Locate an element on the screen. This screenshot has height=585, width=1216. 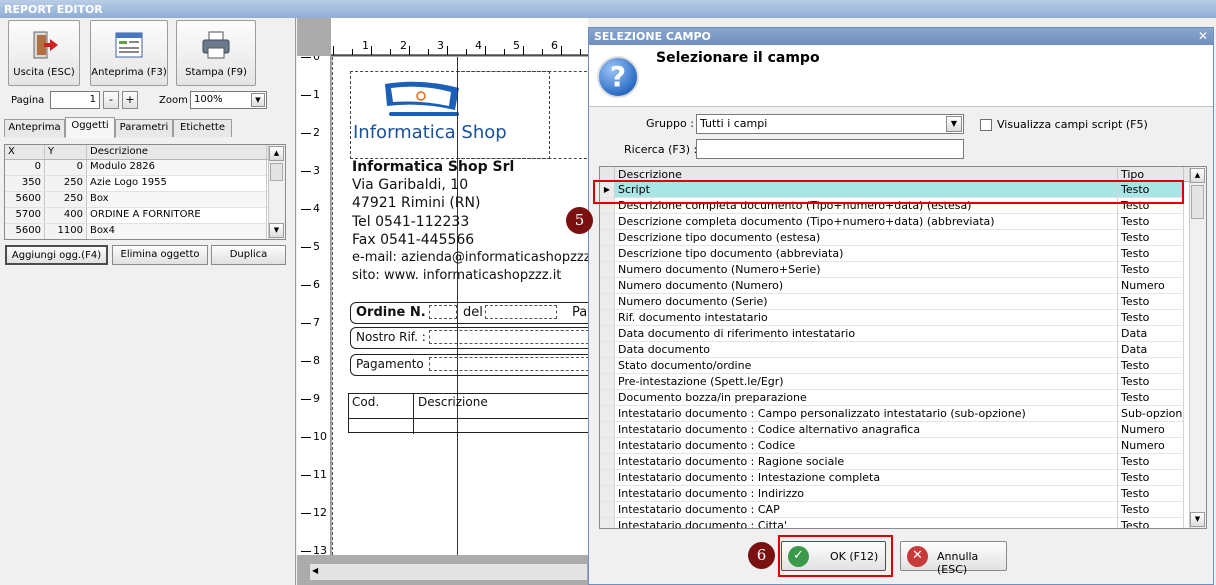
list-item: Intestatario documento : Citta' Testo is located at coordinates (903, 523).